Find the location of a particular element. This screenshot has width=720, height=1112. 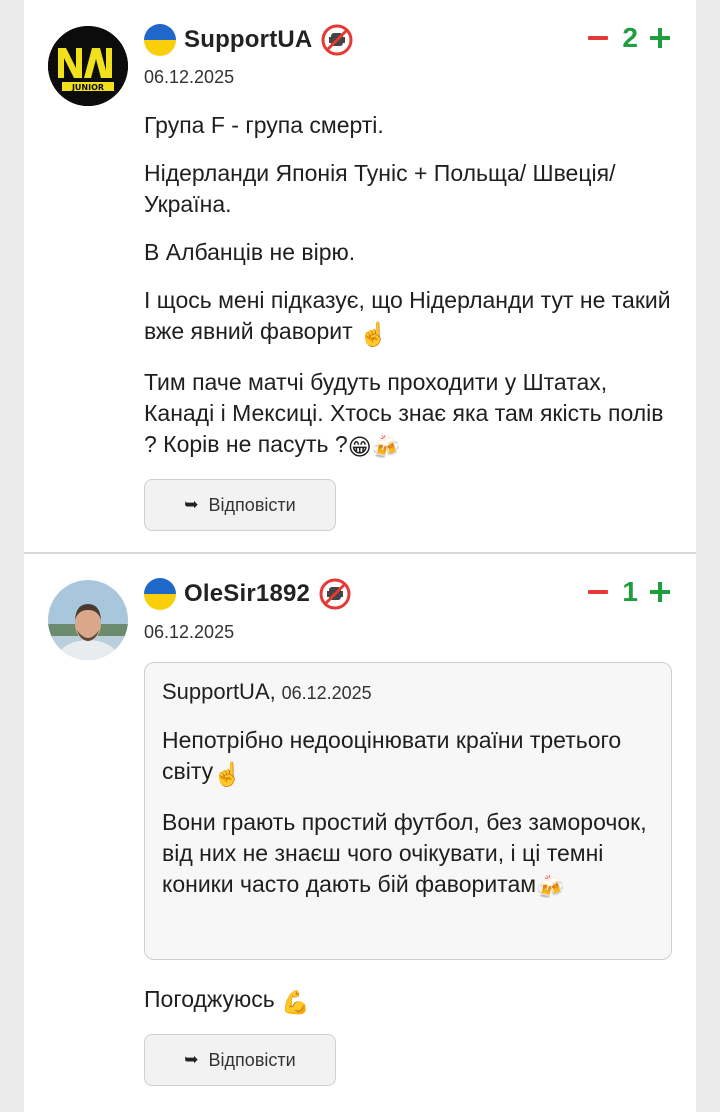

grinning-emoji: 😁 is located at coordinates (359, 447).